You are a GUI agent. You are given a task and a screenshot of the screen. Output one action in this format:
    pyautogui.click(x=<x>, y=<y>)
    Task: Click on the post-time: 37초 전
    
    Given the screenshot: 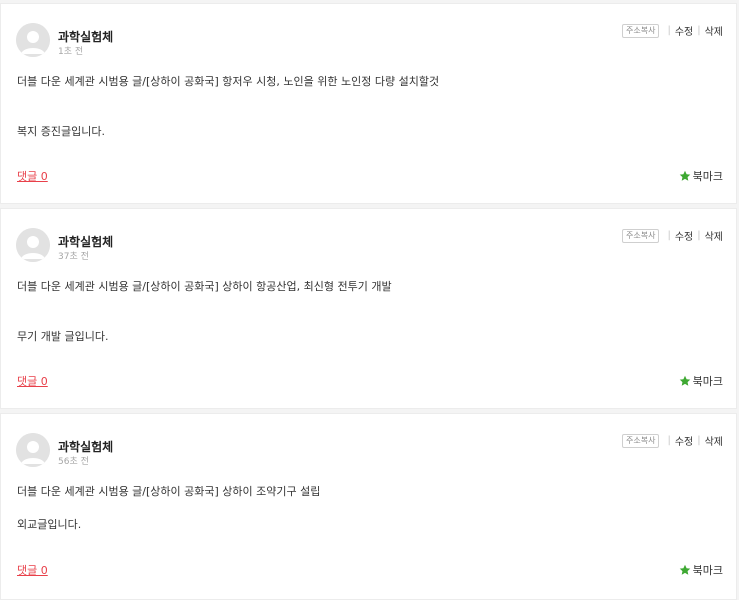 What is the action you would take?
    pyautogui.click(x=73, y=257)
    